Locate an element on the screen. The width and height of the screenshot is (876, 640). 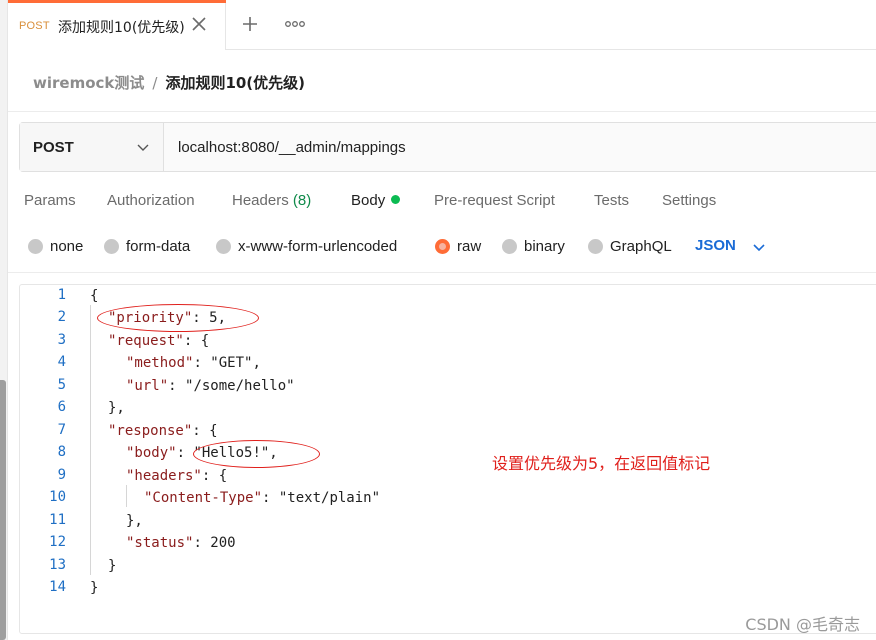
line-number: 14 is located at coordinates (57, 587).